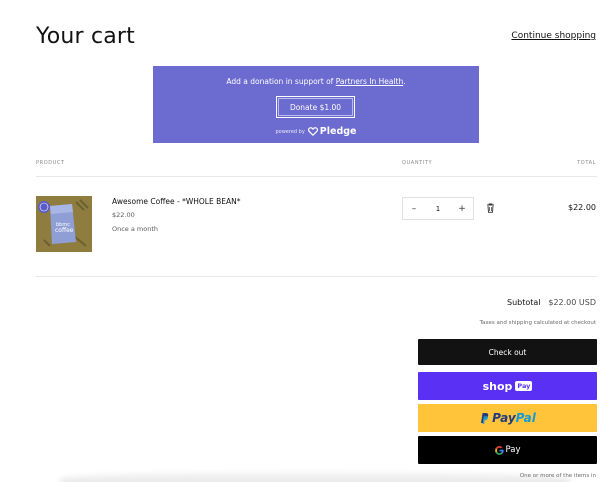 The image size is (610, 482). Describe the element at coordinates (290, 131) in the screenshot. I see `powered-by-label: powered by` at that location.